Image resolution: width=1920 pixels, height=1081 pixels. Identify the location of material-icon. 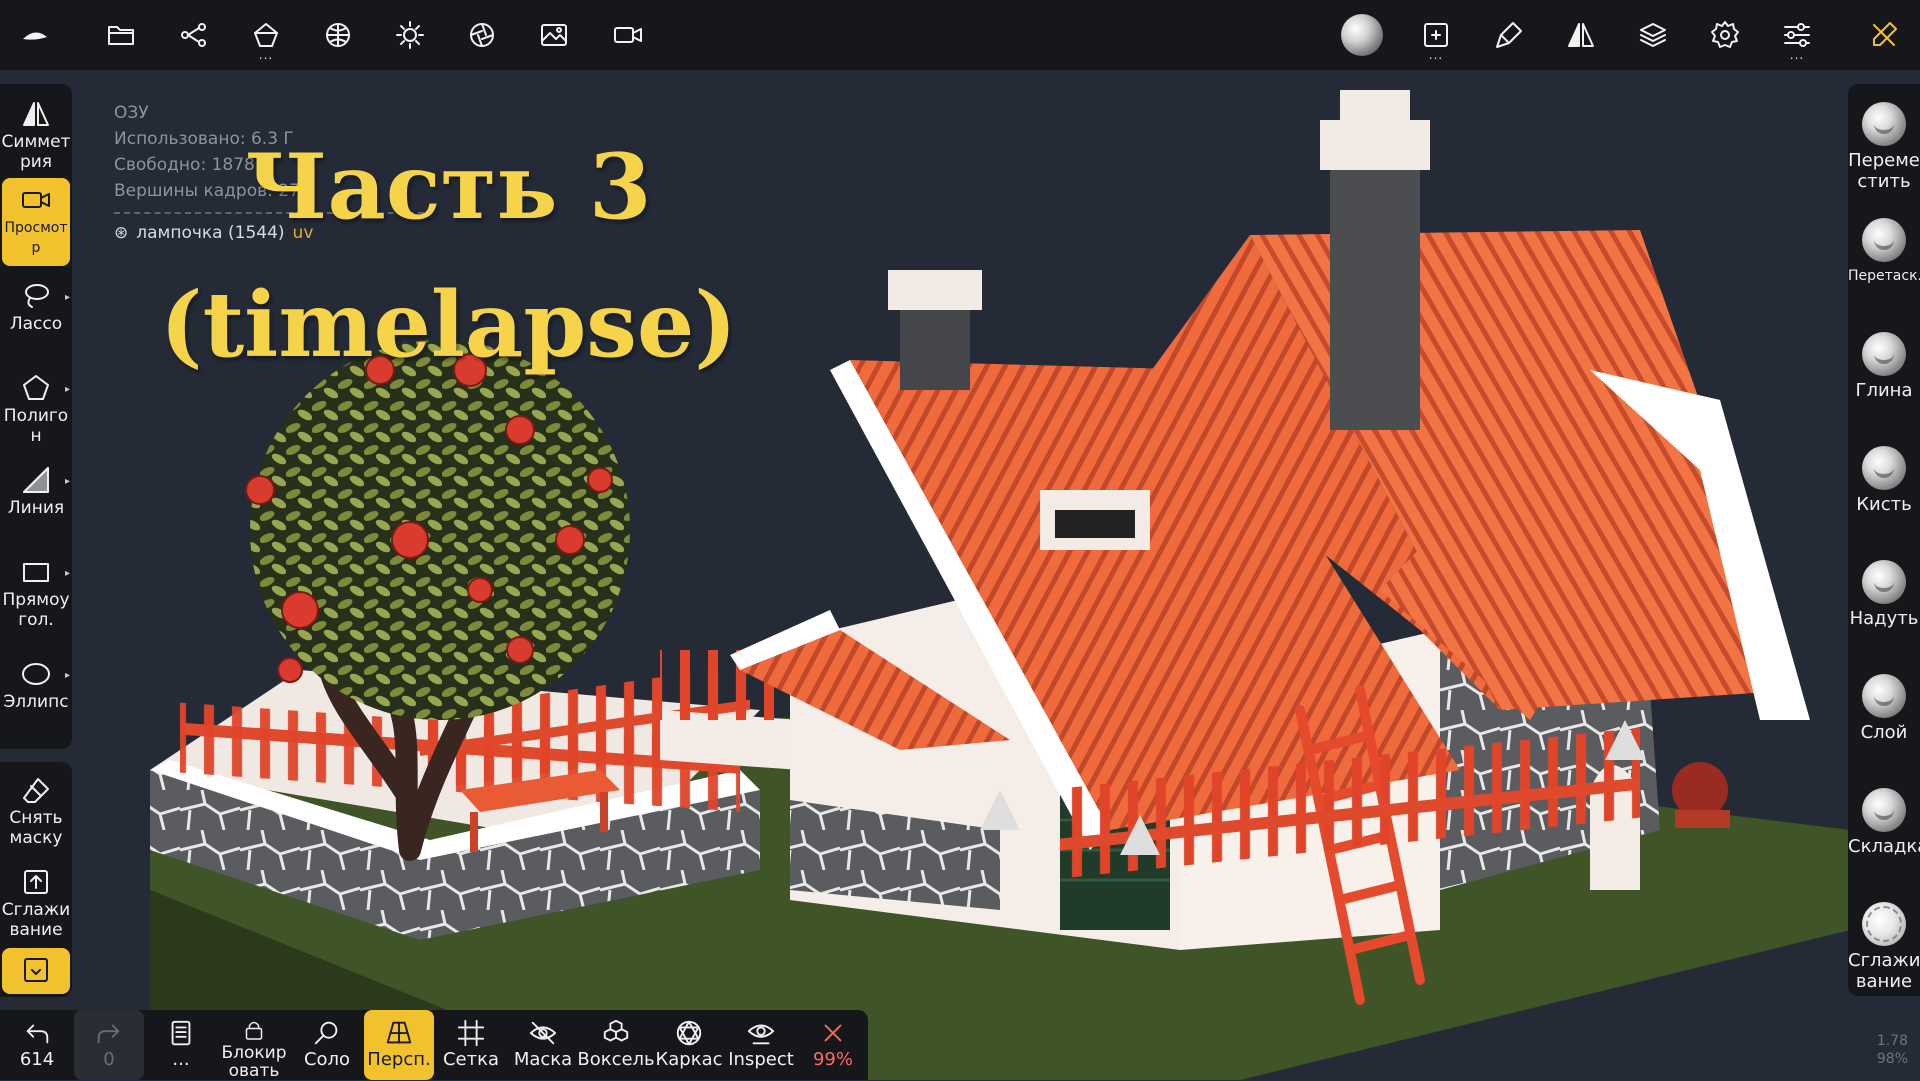
(338, 35).